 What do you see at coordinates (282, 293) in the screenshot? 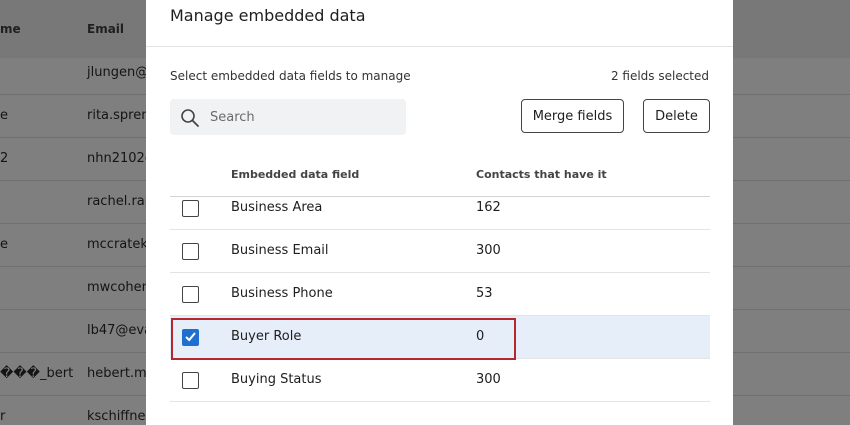
I see `row-field-name: Business Phone` at bounding box center [282, 293].